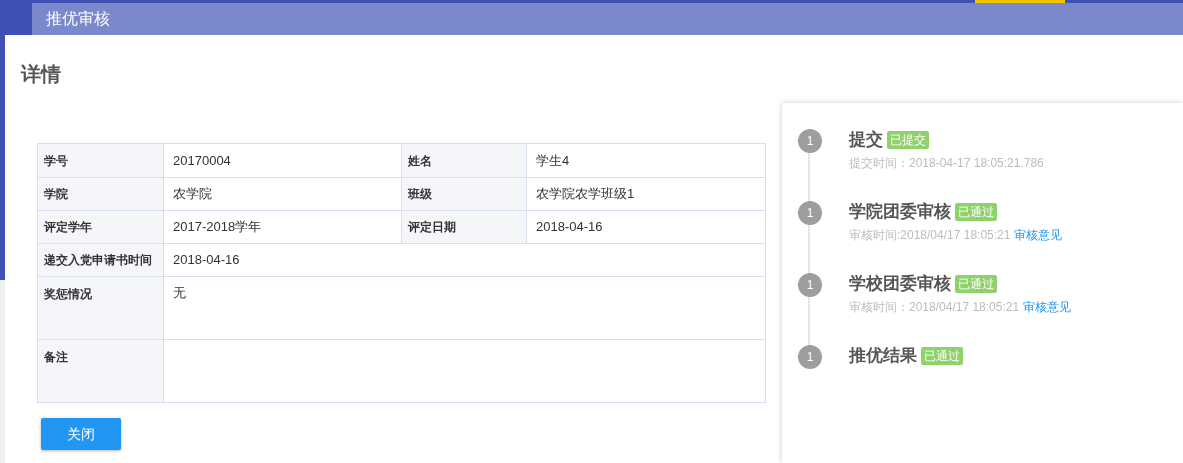 This screenshot has height=463, width=1183. Describe the element at coordinates (930, 235) in the screenshot. I see `step-time: 审核时间:2018/04/17 18:05:21` at that location.